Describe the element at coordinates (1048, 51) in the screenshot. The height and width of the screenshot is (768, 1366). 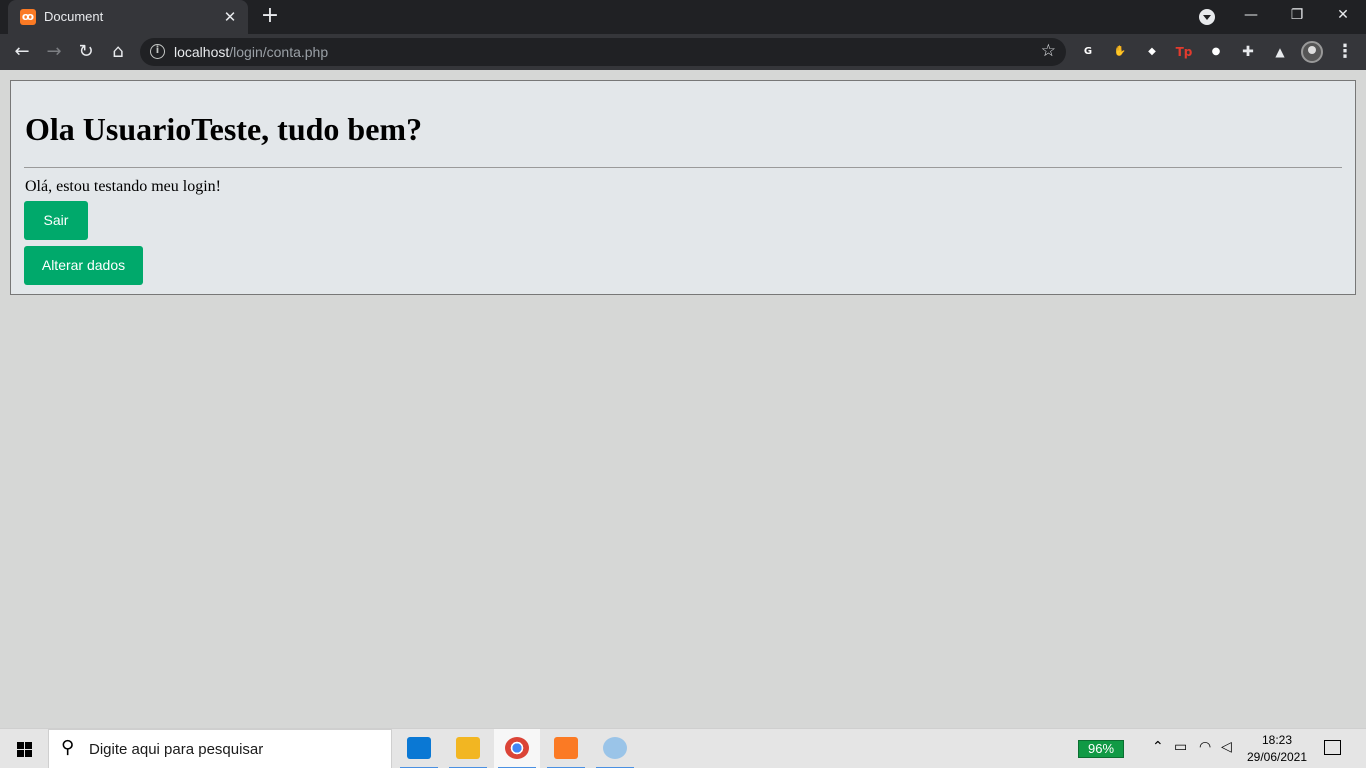
I see `bookmark-star-icon: ☆` at that location.